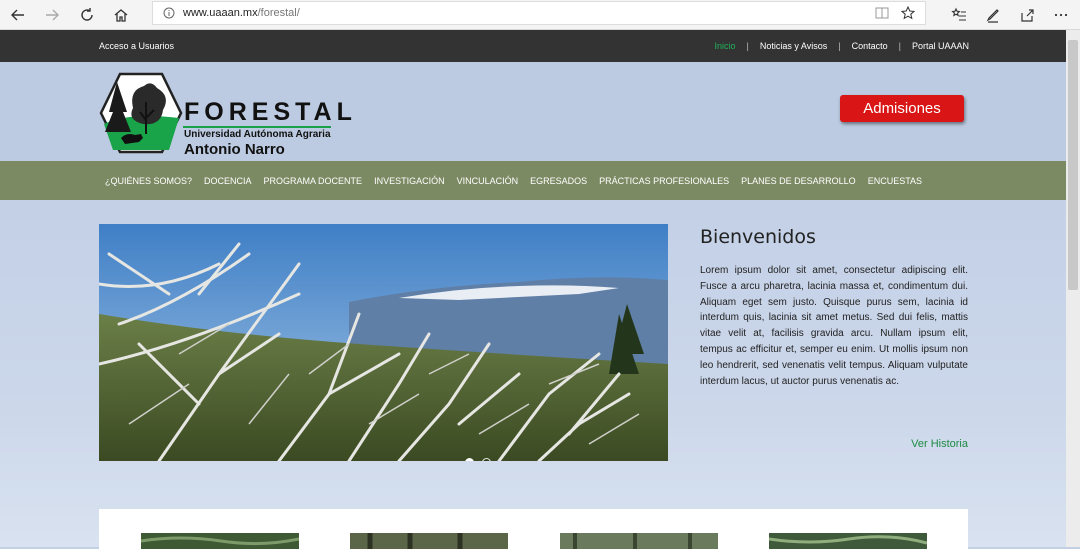  What do you see at coordinates (148, 181) in the screenshot?
I see `nav-item-quienes-somos: ¿QUIÉNES SOMOS?` at bounding box center [148, 181].